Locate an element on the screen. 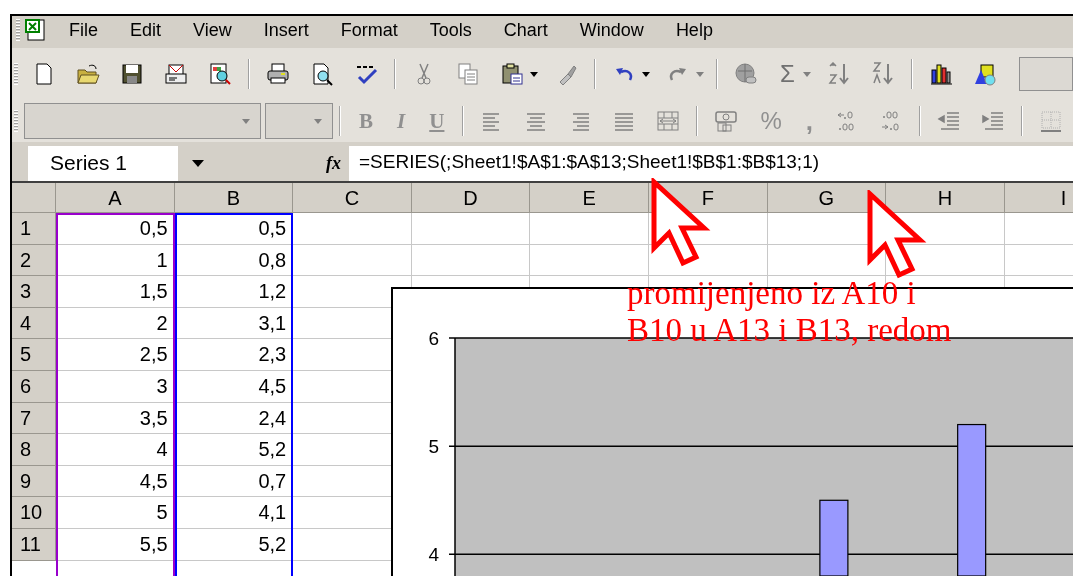 This screenshot has height=576, width=1073. row-header: 6 is located at coordinates (34, 386).